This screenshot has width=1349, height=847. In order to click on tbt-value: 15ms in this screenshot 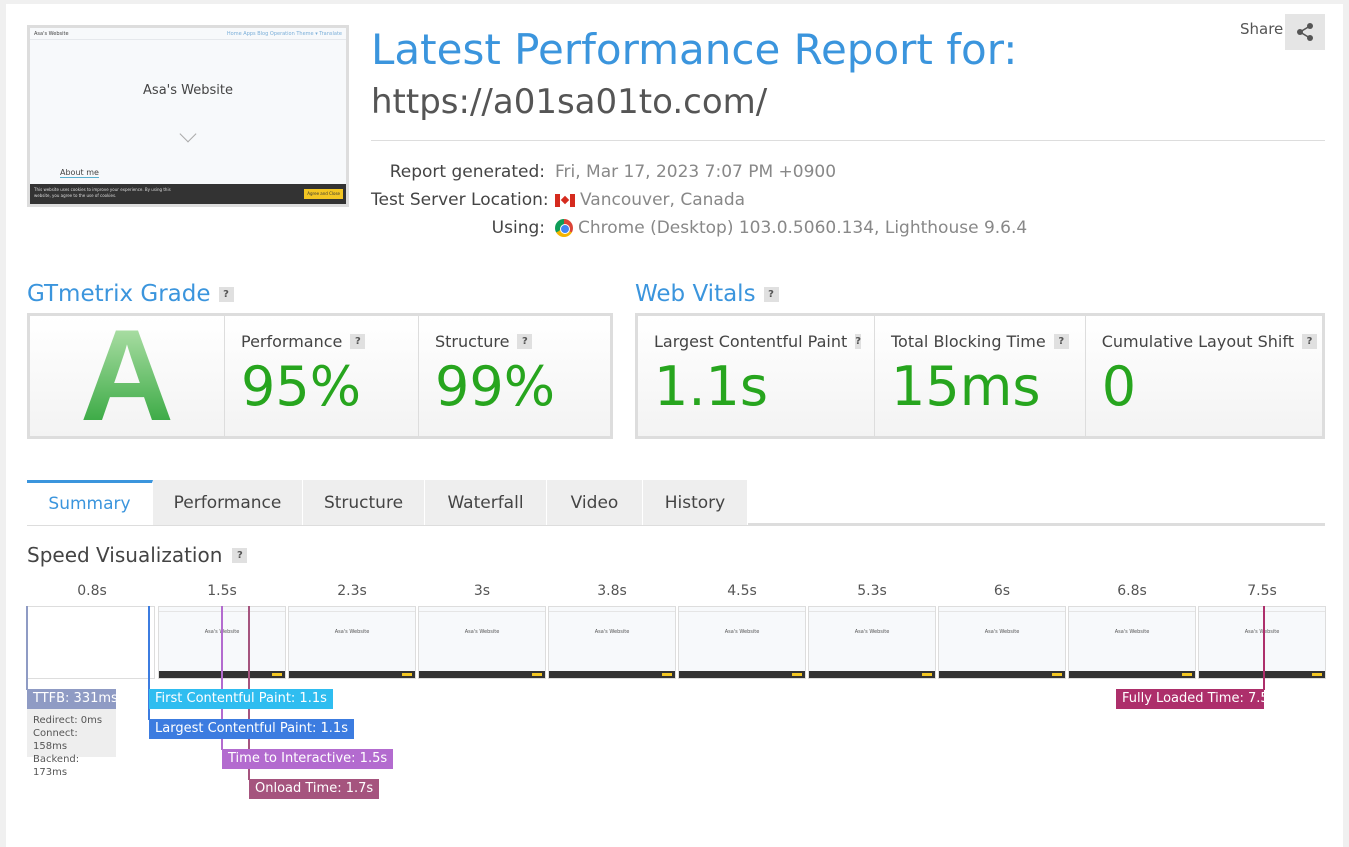, I will do `click(966, 386)`.